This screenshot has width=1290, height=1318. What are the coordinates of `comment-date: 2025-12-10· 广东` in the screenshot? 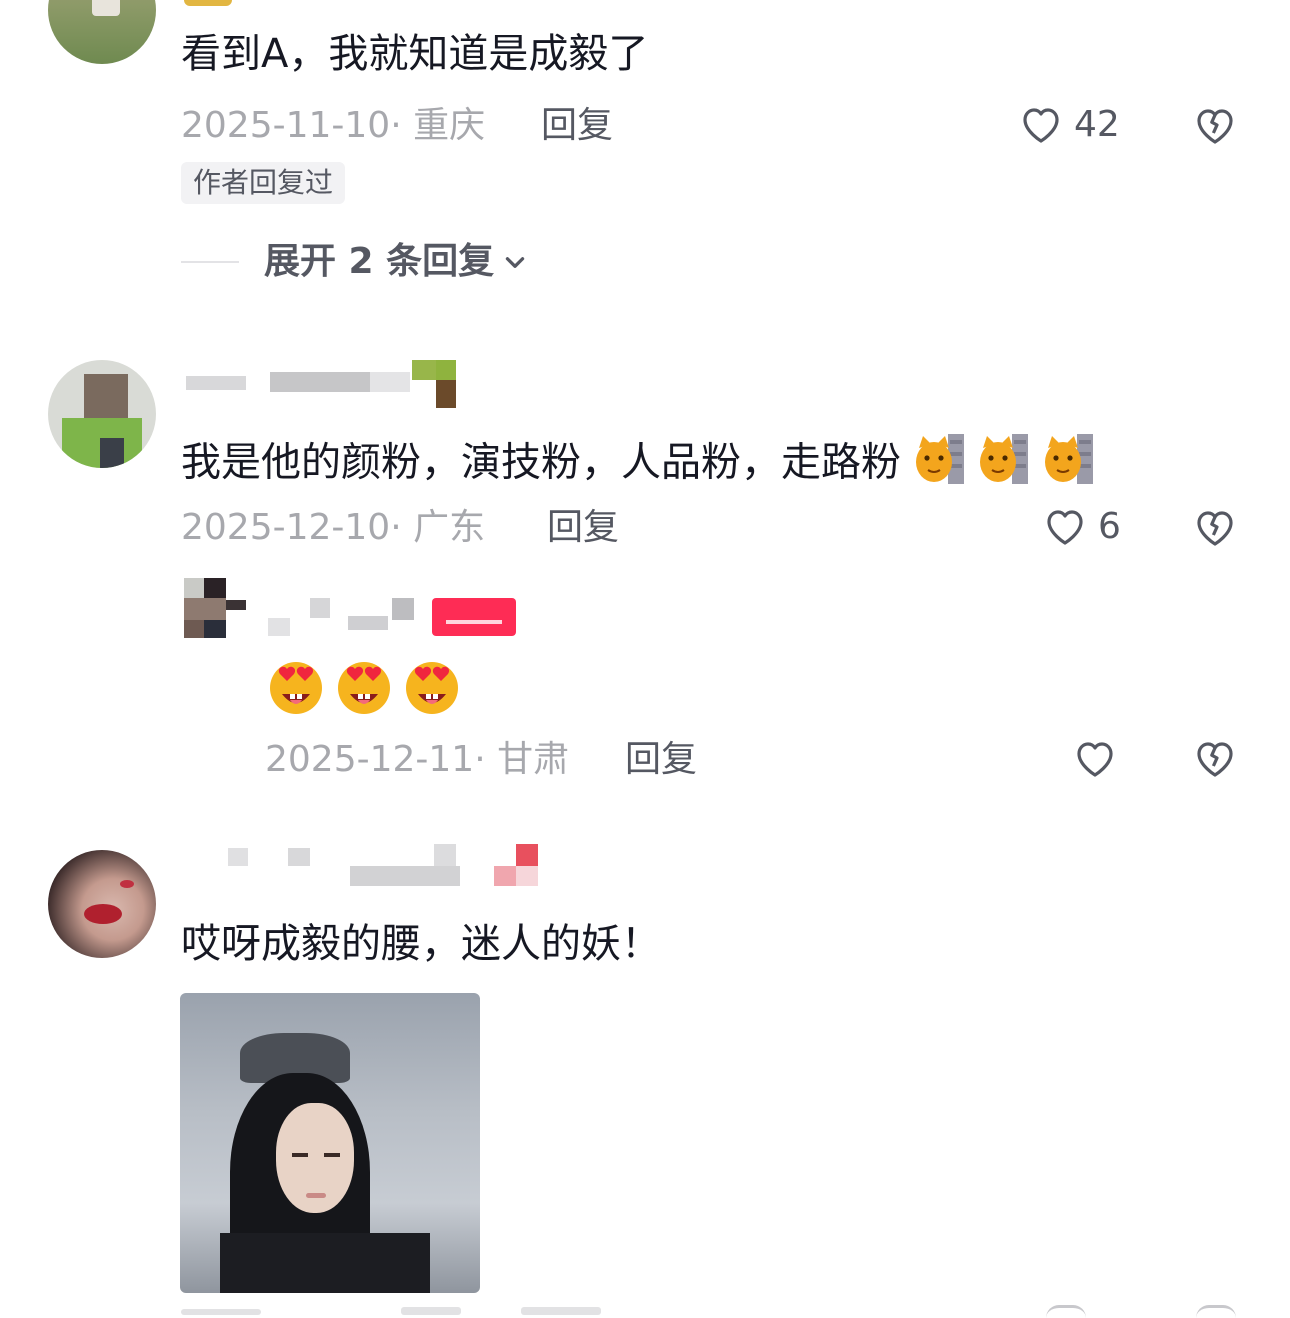 It's located at (333, 527).